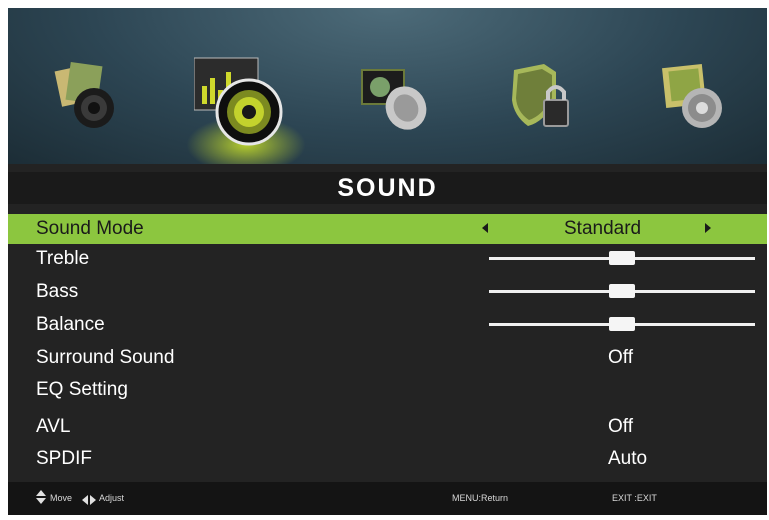  I want to click on menu-item-bass: Bass, so click(387, 292).